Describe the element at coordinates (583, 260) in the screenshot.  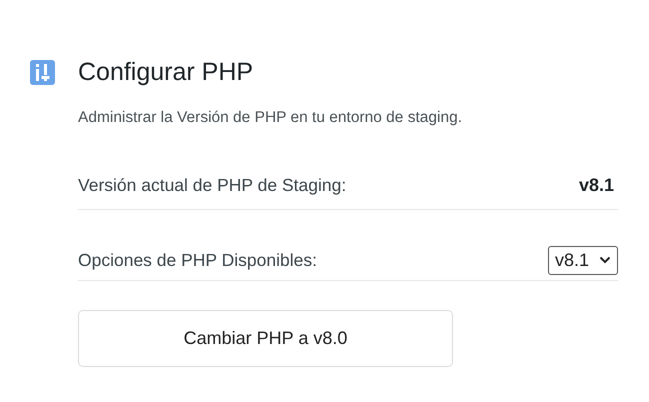
I see `version-dropdown: v8.1` at that location.